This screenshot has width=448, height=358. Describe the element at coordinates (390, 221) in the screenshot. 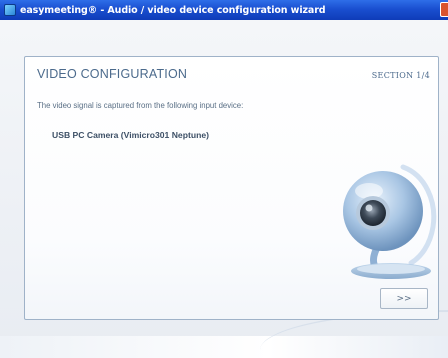

I see `webcam-icon` at that location.